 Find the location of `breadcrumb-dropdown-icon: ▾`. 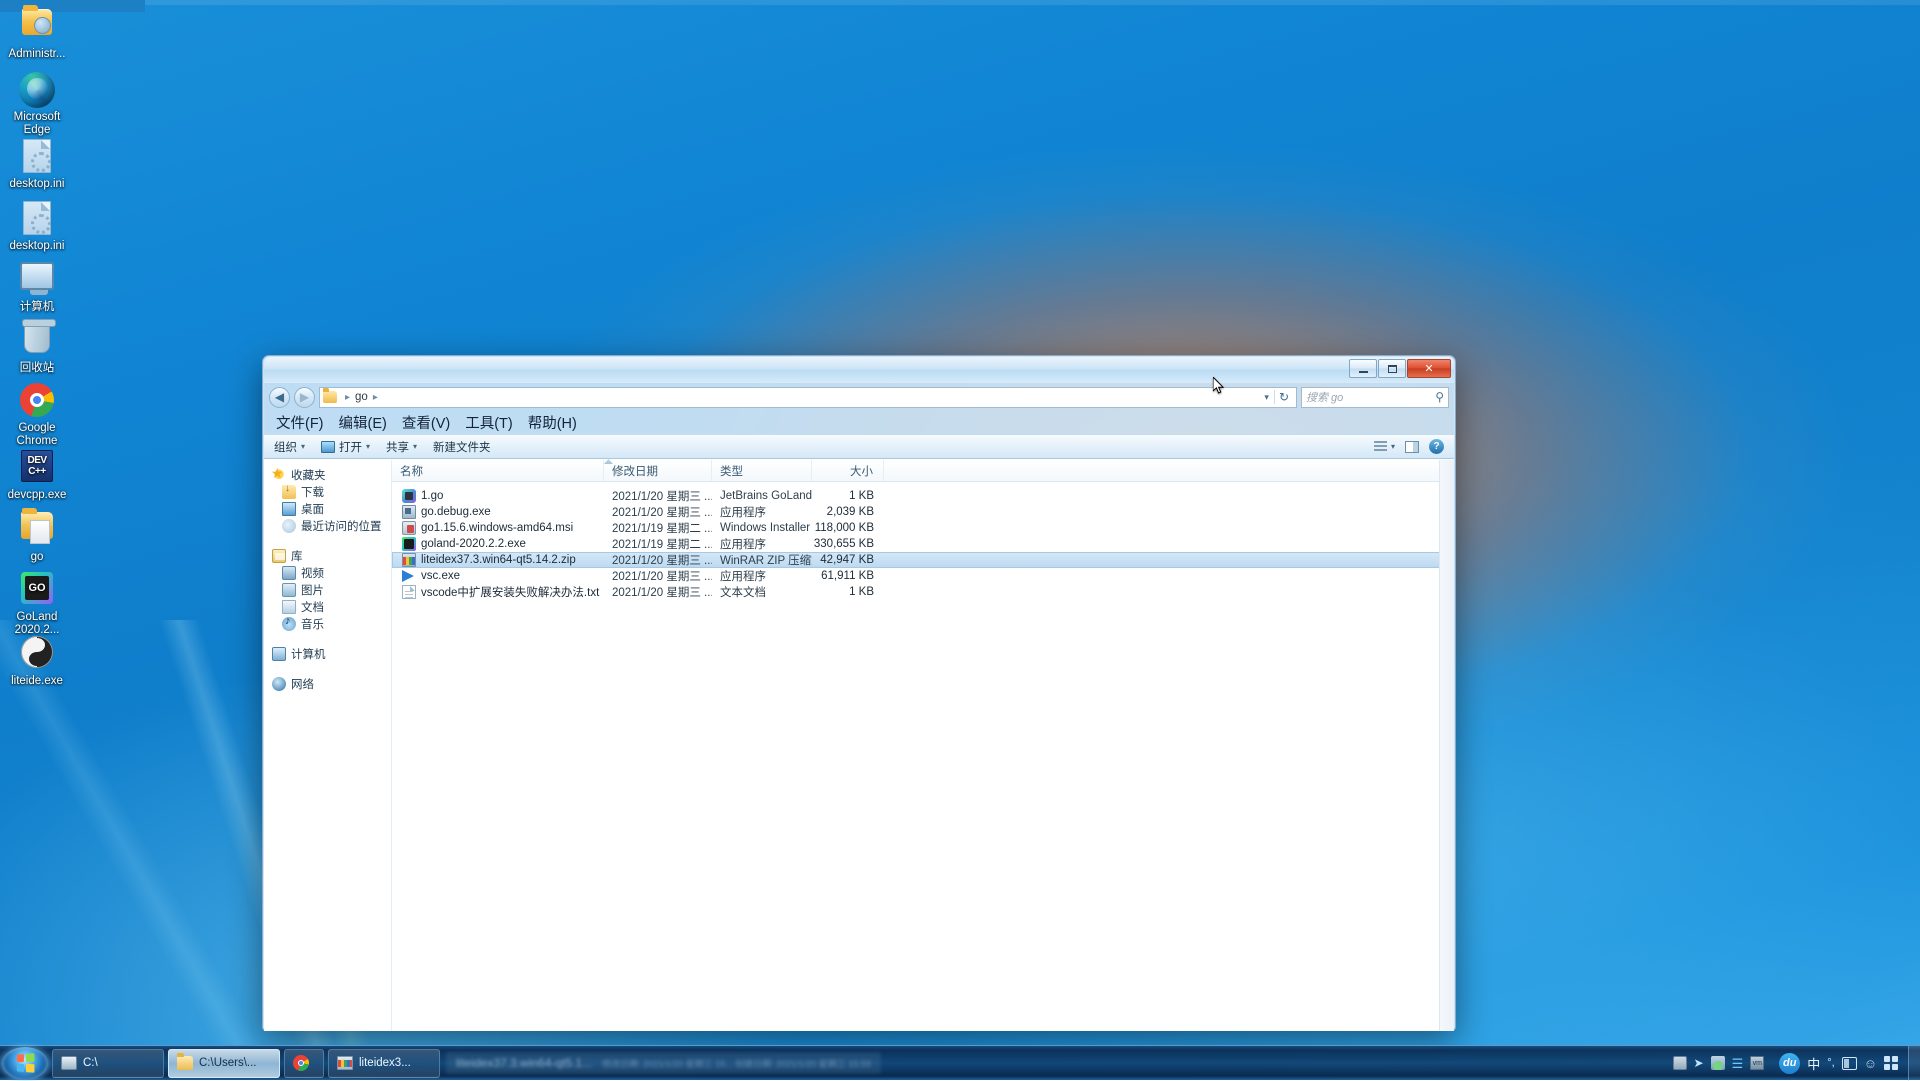

breadcrumb-dropdown-icon: ▾ is located at coordinates (1266, 397).